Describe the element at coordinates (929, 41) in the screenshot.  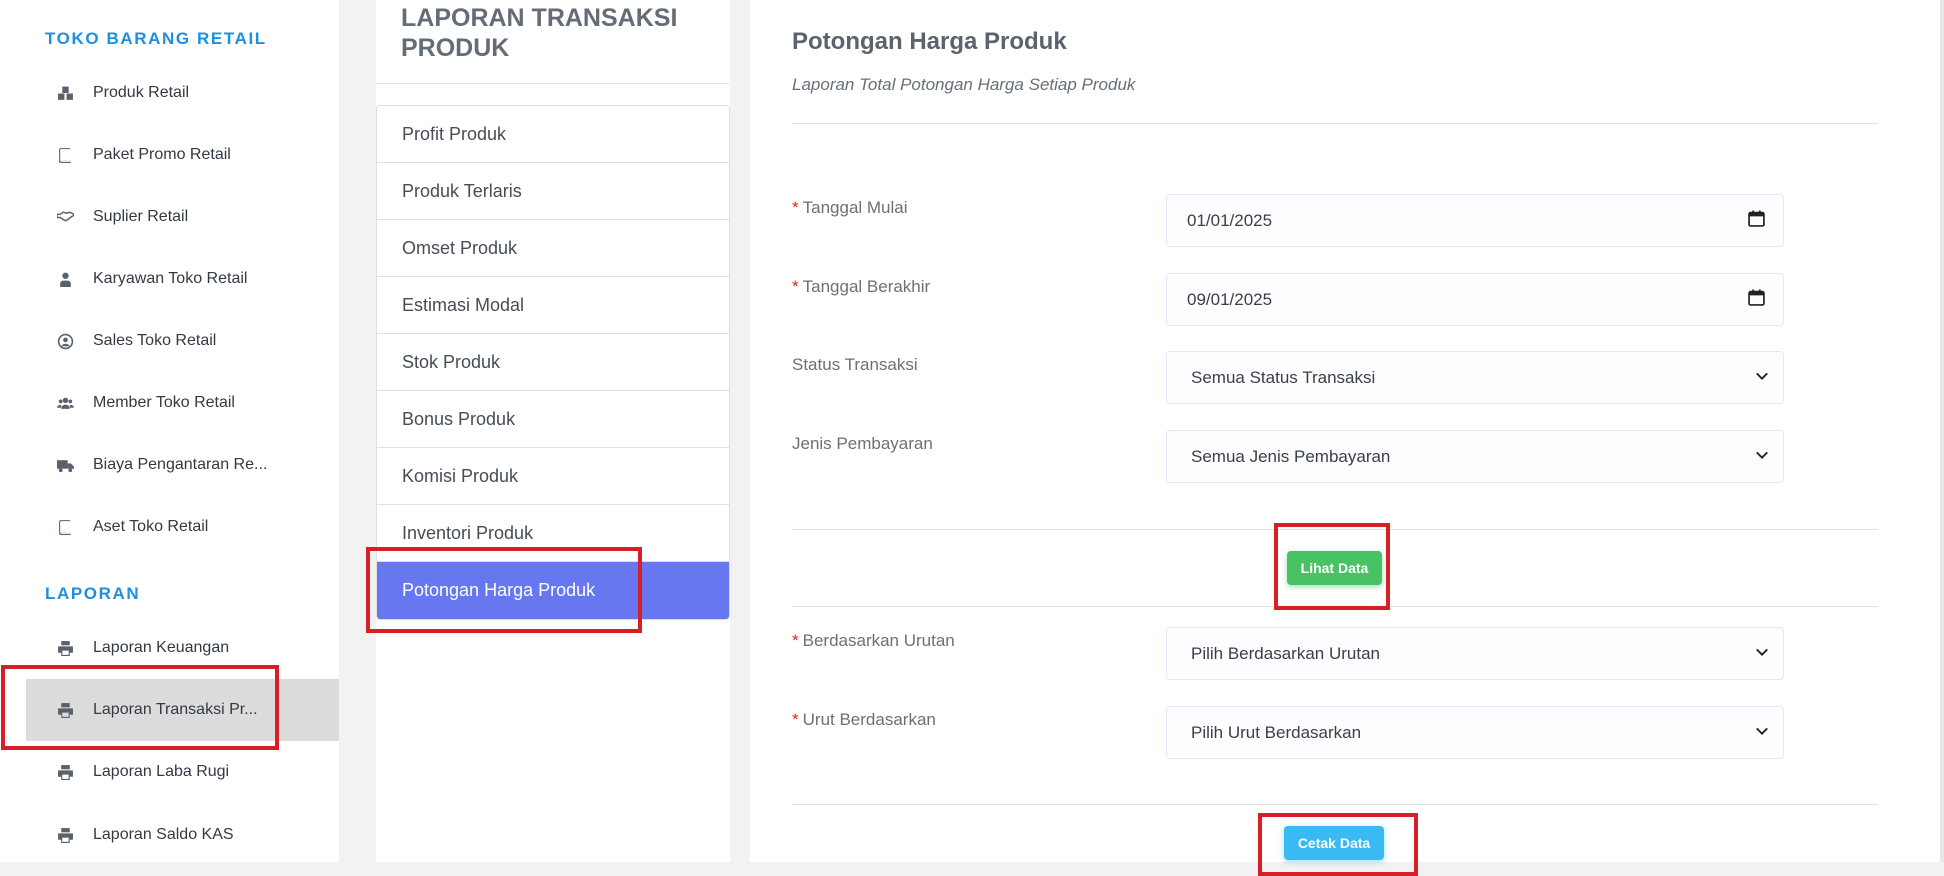
I see `page-title: Potongan Harga Produk` at that location.